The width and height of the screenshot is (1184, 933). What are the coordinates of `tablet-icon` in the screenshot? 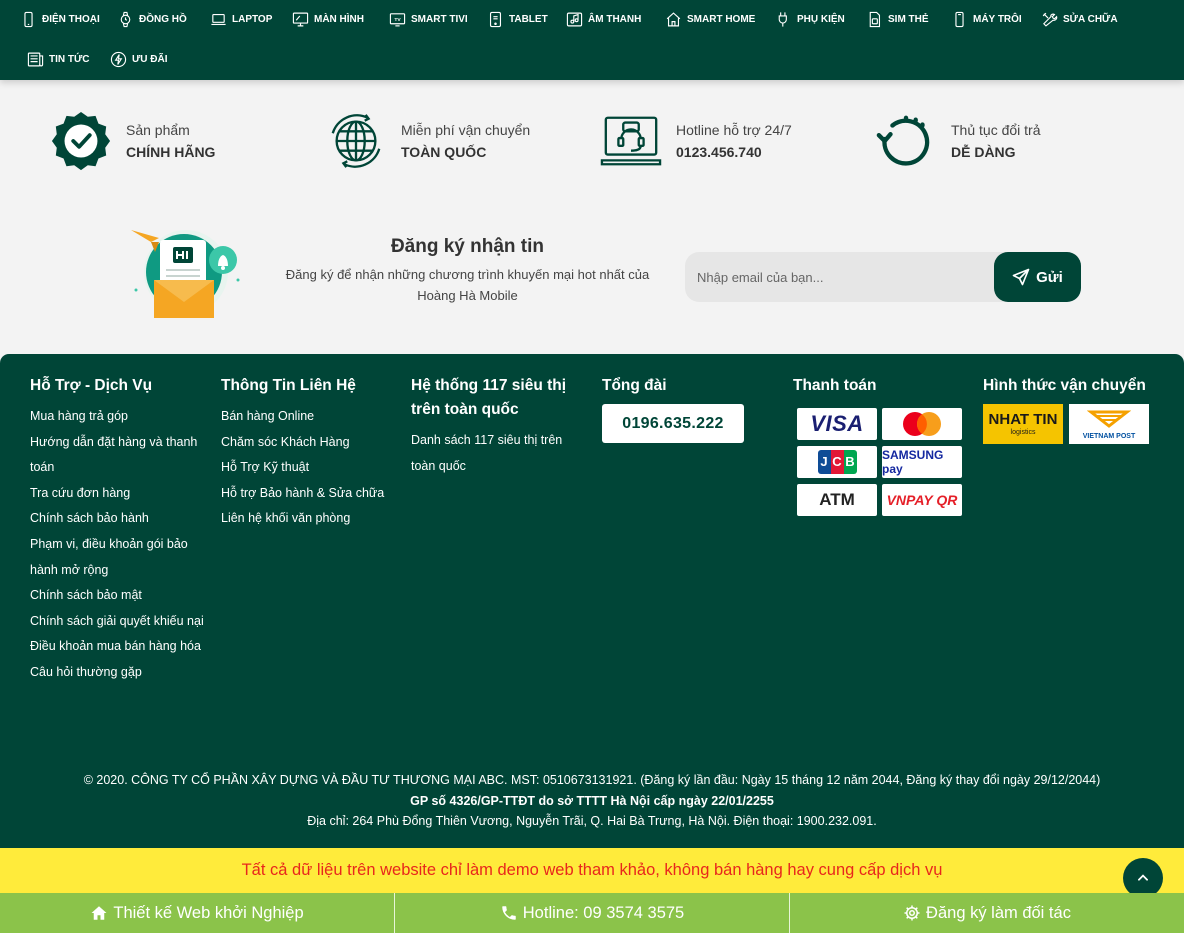 It's located at (495, 19).